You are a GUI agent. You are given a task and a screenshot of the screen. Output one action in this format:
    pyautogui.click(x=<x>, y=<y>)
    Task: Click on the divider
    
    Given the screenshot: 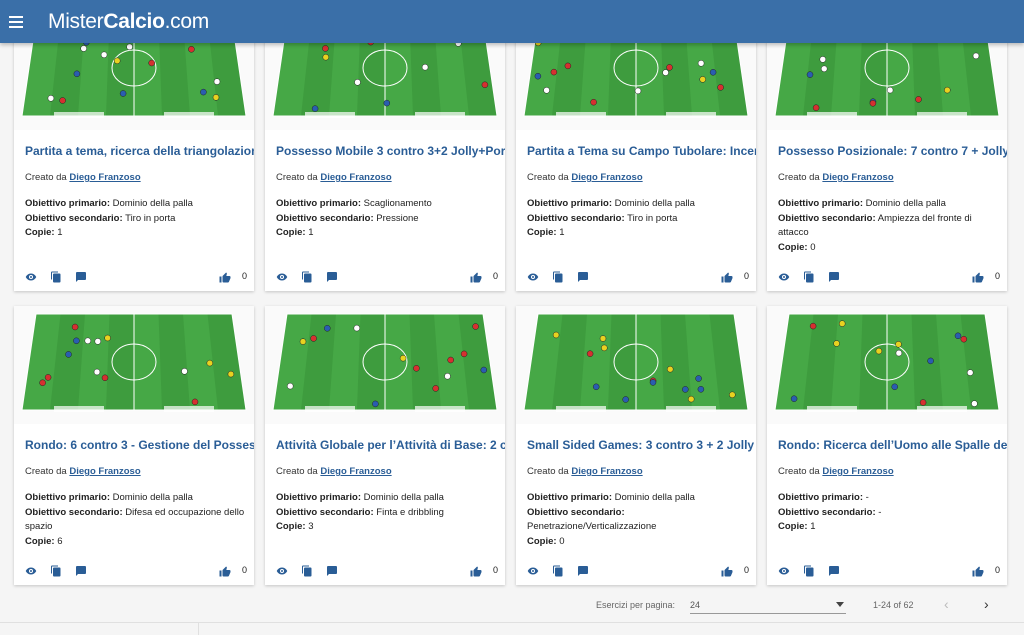 What is the action you would take?
    pyautogui.click(x=512, y=622)
    